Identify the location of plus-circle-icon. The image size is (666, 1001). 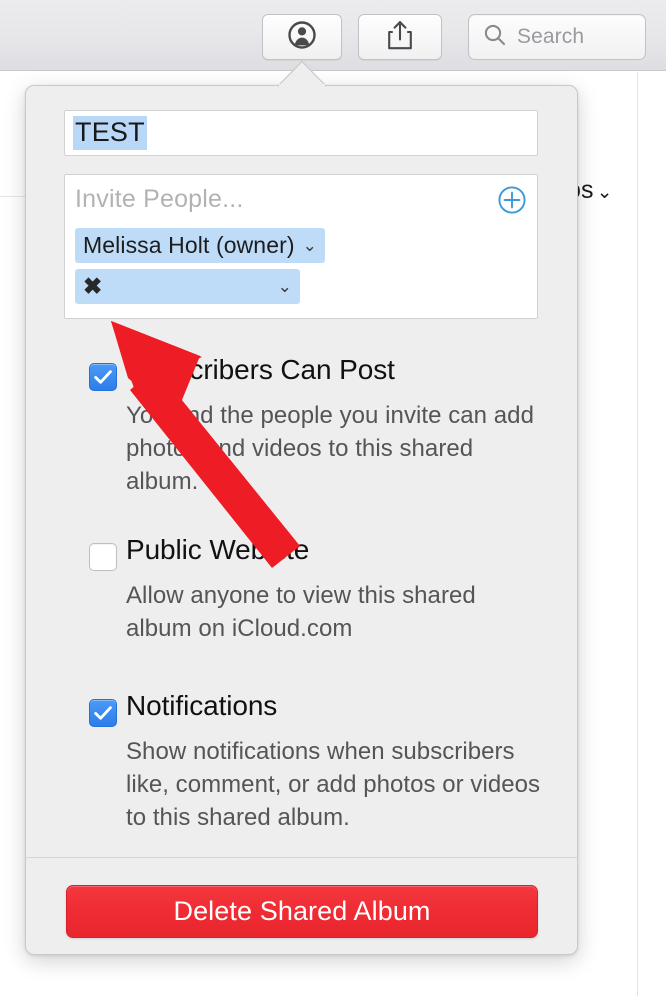
(512, 200).